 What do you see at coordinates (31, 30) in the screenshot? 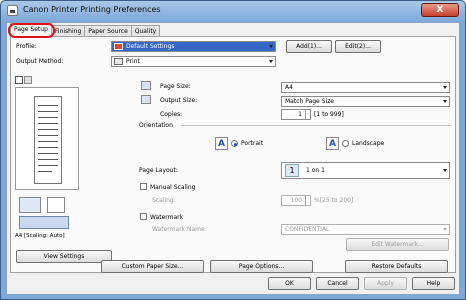
I see `tab-highlight-circle` at bounding box center [31, 30].